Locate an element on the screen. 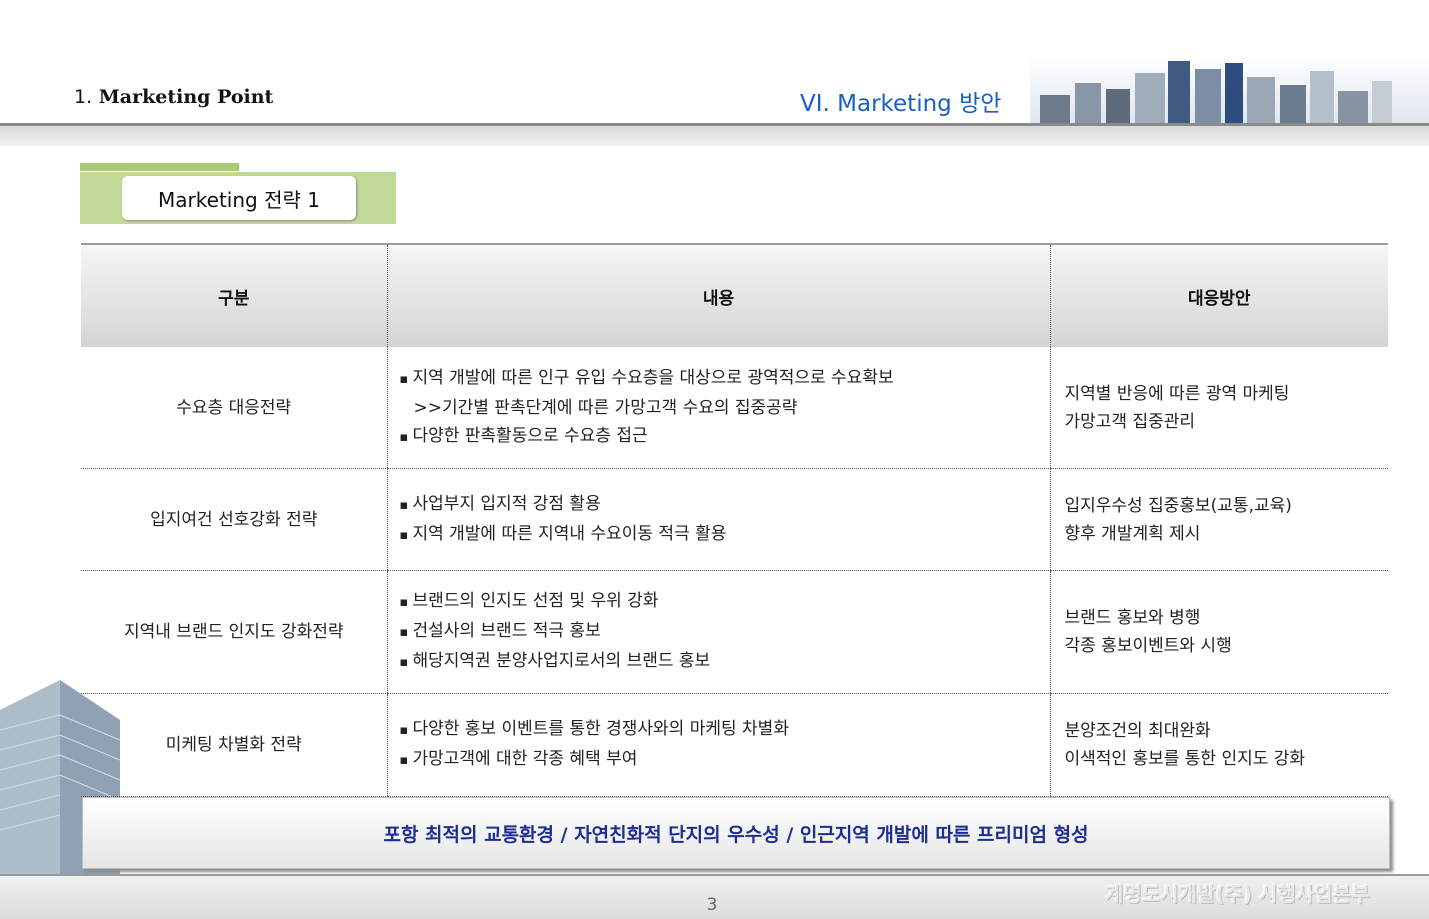  row-category: 입지여건 선호강화 전략 is located at coordinates (234, 519).